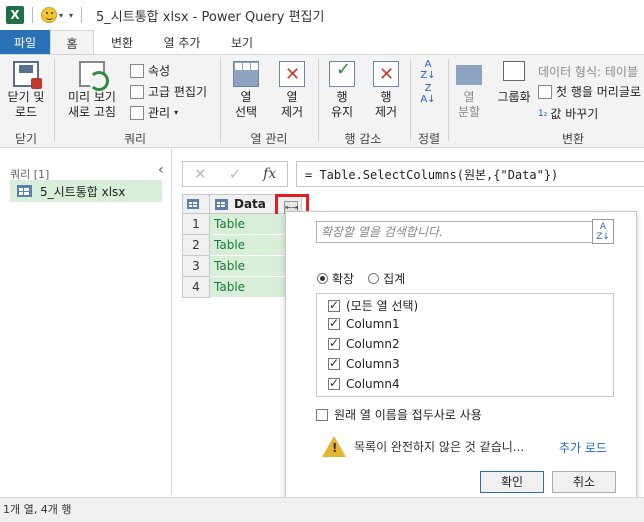  Describe the element at coordinates (122, 42) in the screenshot. I see `tab-transform: 변환` at that location.